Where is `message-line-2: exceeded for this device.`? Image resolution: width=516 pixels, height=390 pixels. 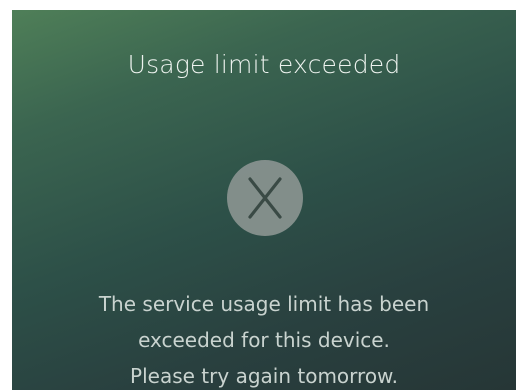 message-line-2: exceeded for this device. is located at coordinates (264, 340).